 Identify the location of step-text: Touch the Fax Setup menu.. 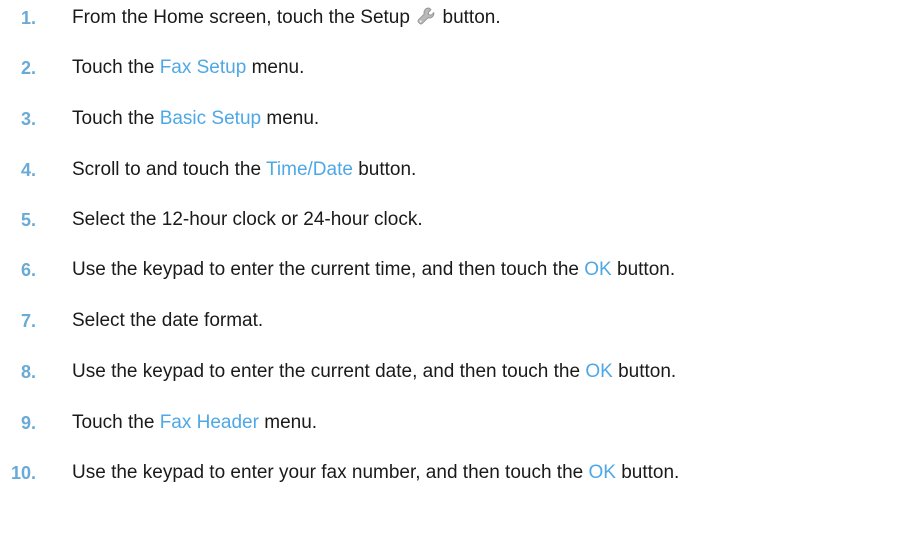
(188, 68).